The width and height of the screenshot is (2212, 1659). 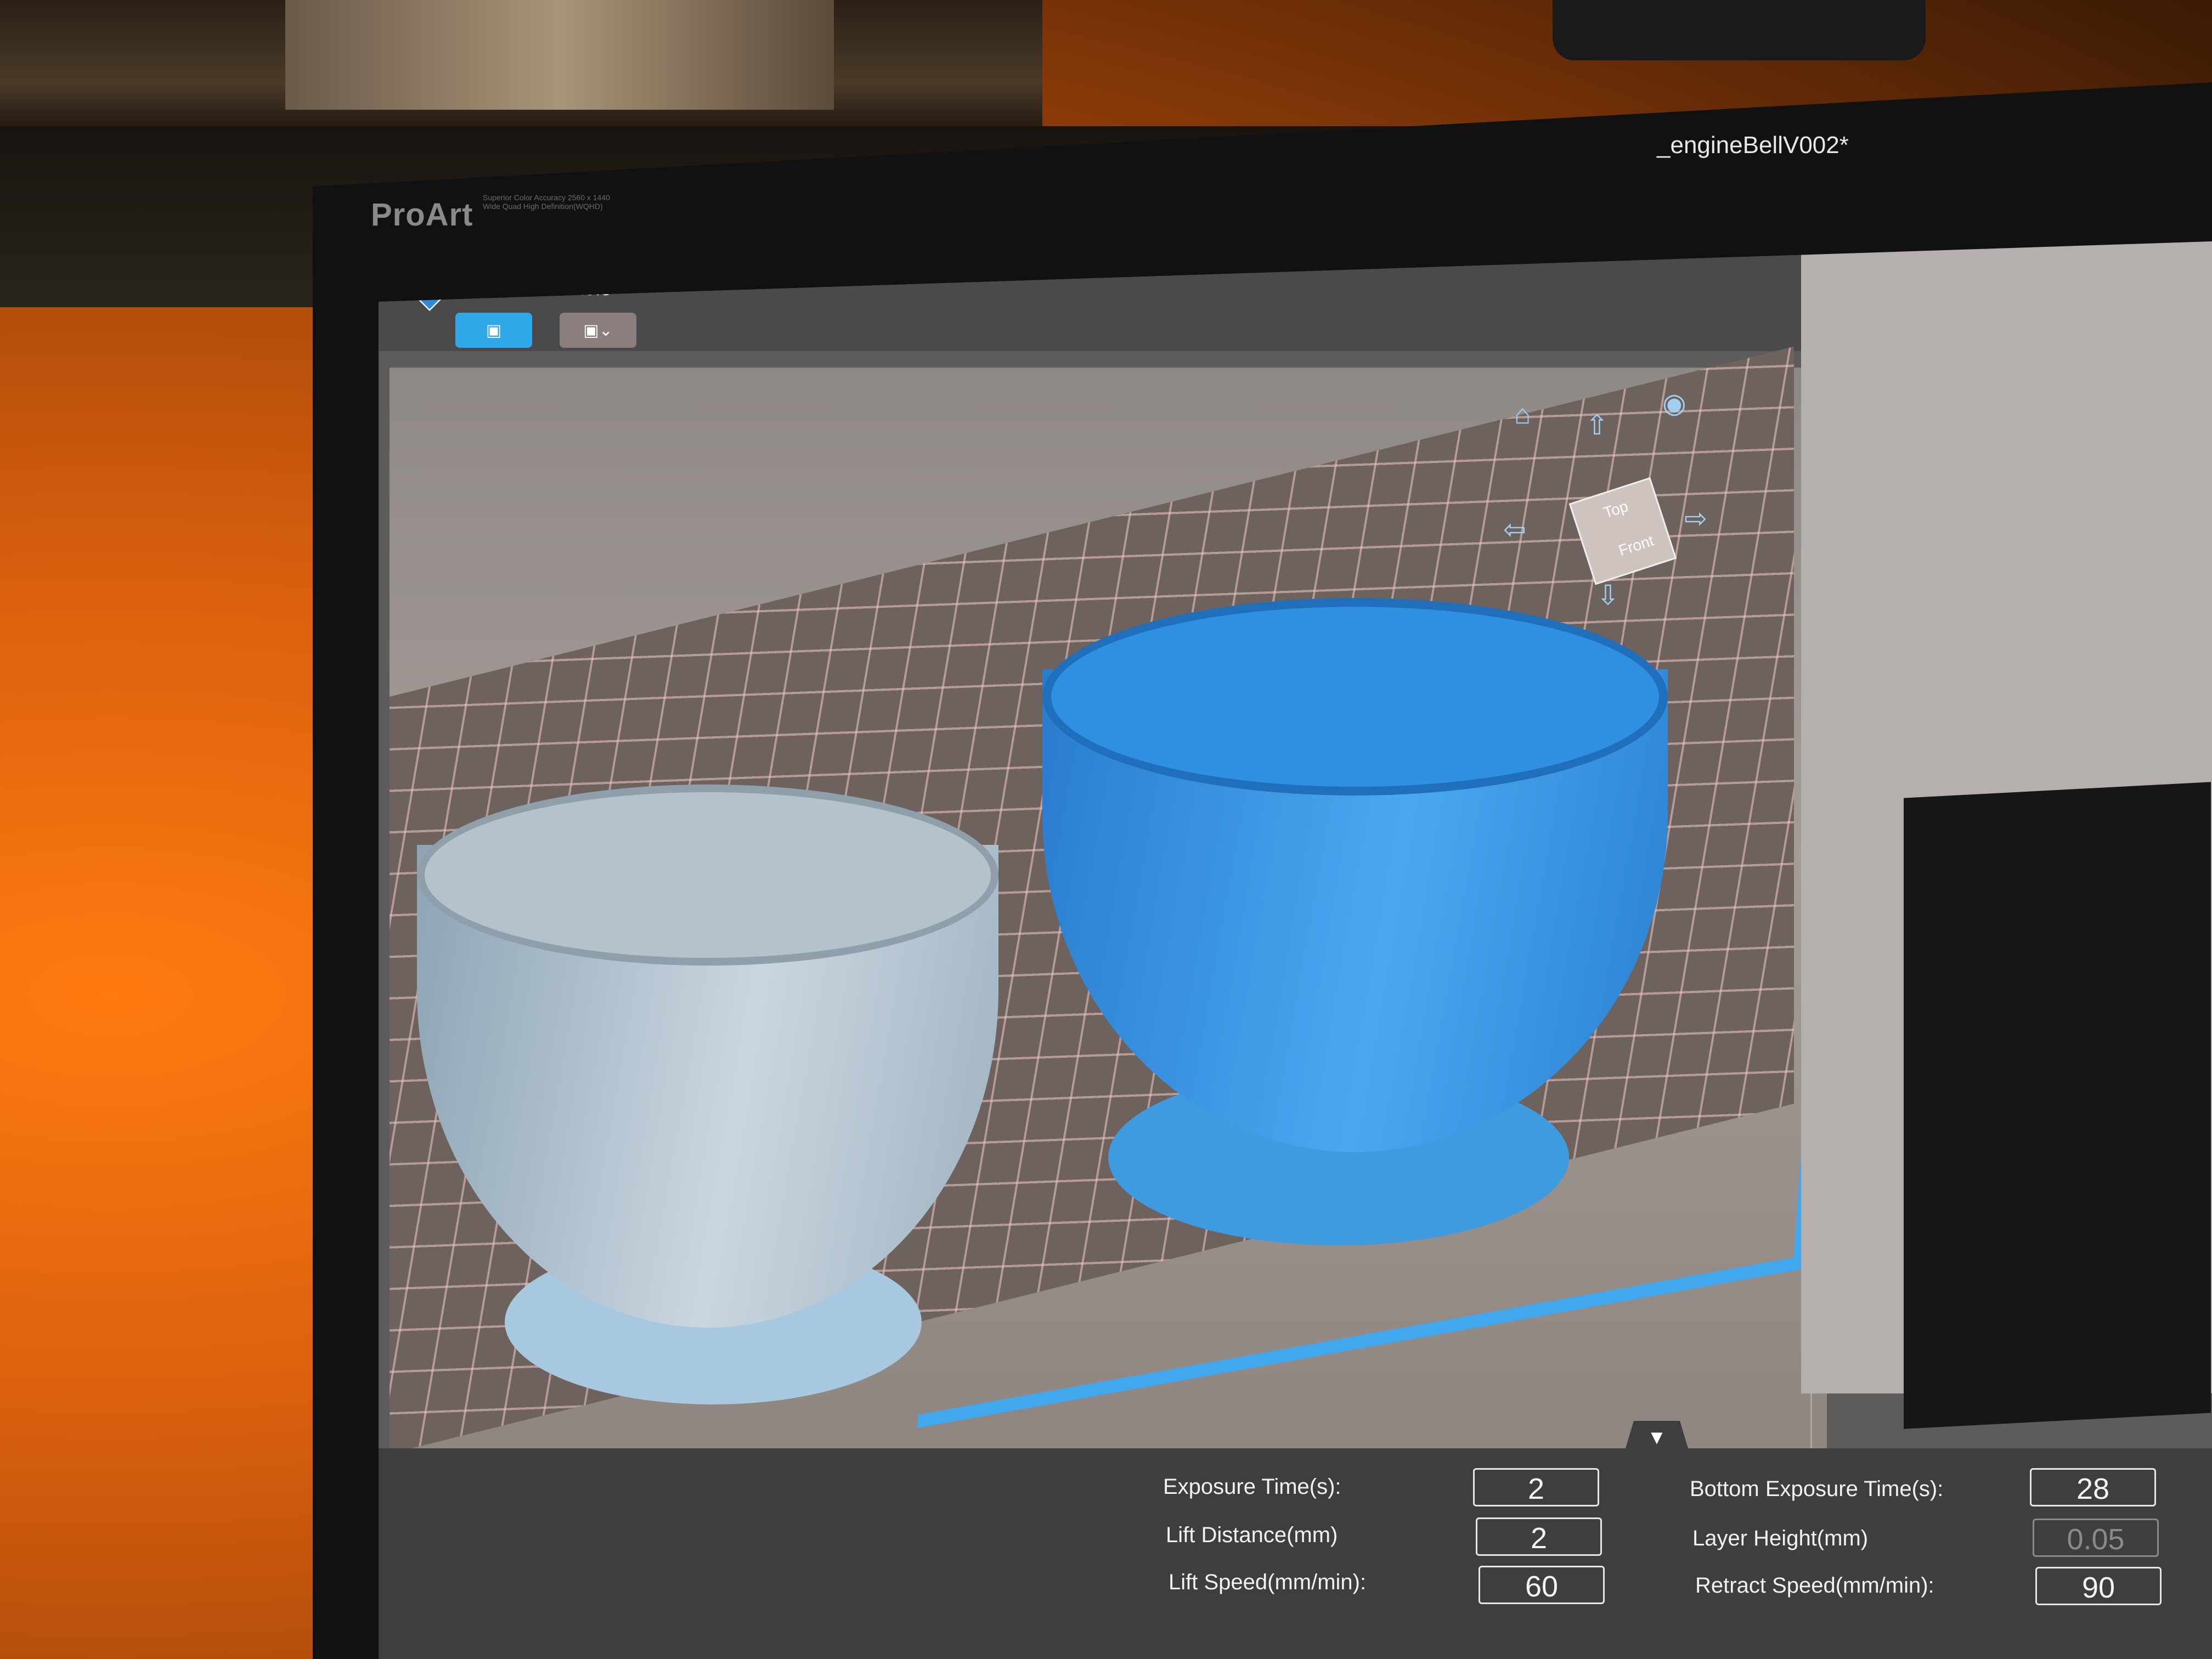 I want to click on lift-speed-field: 60, so click(x=1542, y=1585).